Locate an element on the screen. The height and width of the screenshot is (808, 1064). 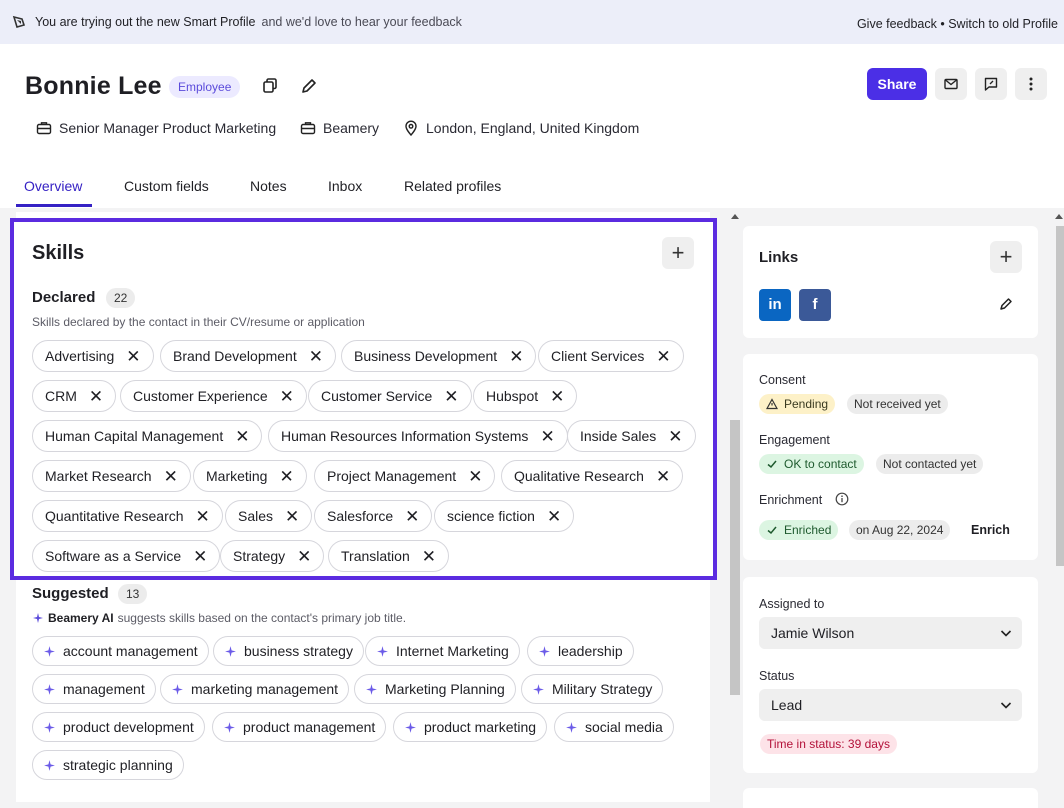
declared-skill-chip: Customer Experience ✕ is located at coordinates (213, 396).